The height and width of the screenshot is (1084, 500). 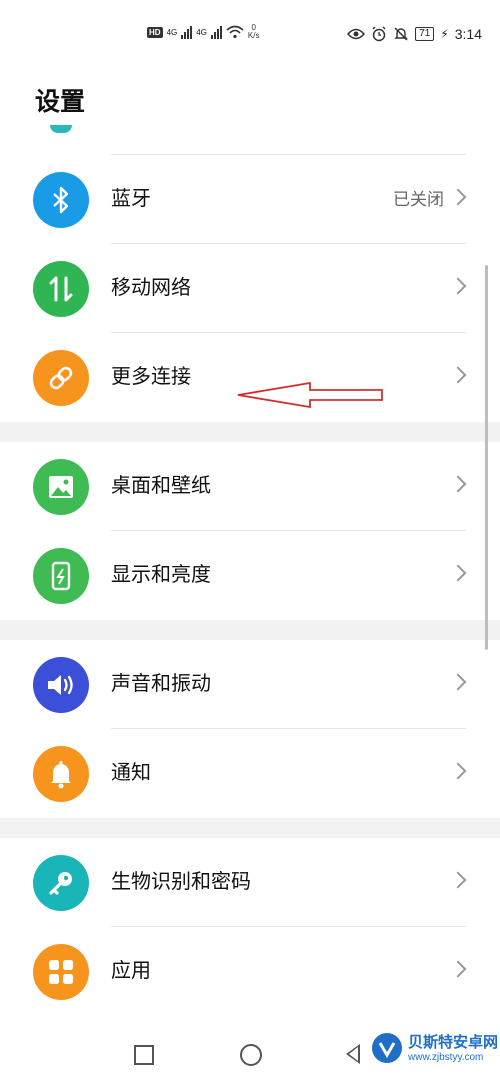 I want to click on settings-item-sound: 声音和振动, so click(x=250, y=684).